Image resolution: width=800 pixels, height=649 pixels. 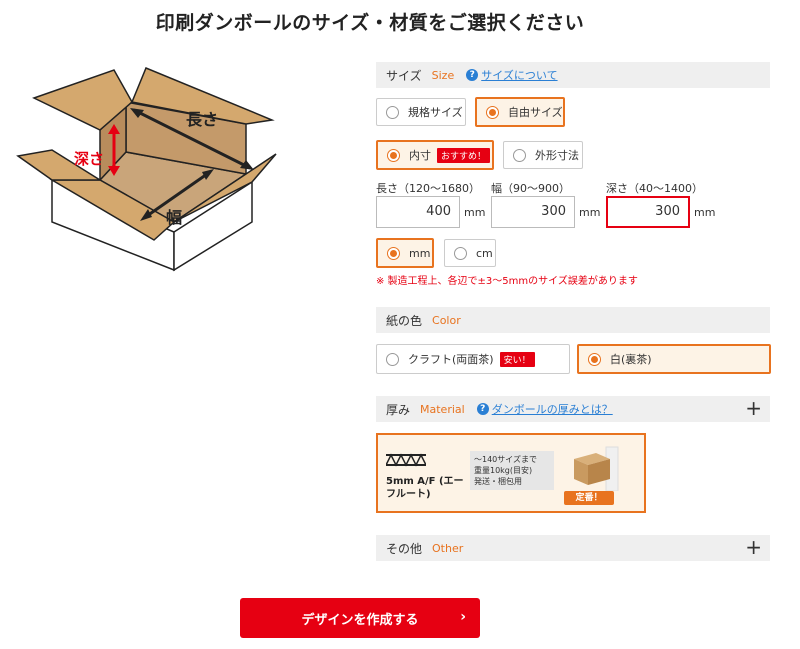 What do you see at coordinates (435, 112) in the screenshot?
I see `option-label: 規格サイズ` at bounding box center [435, 112].